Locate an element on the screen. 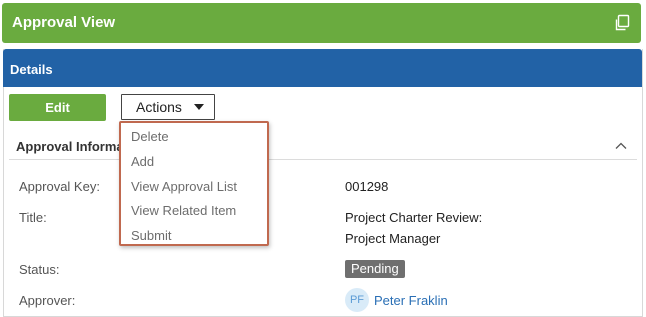  caret-down-icon is located at coordinates (199, 107).